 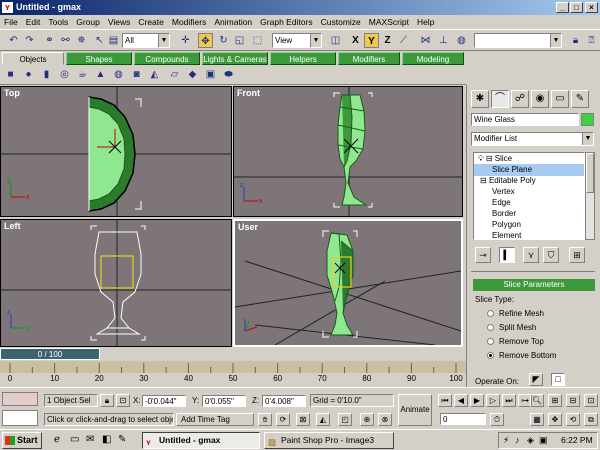 I want to click on object-color-swatch, so click(x=587, y=119).